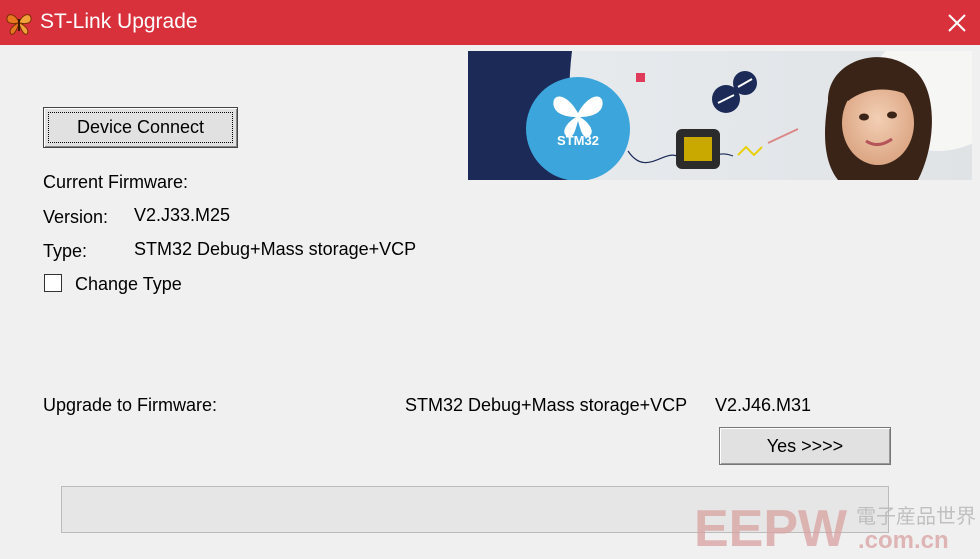  I want to click on close-icon, so click(957, 22).